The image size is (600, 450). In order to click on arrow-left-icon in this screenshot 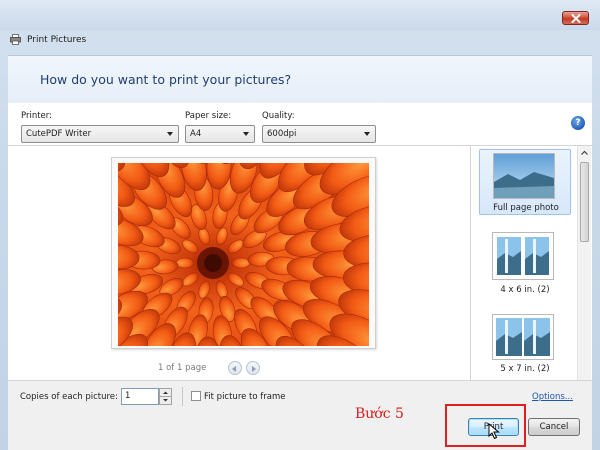, I will do `click(234, 368)`.